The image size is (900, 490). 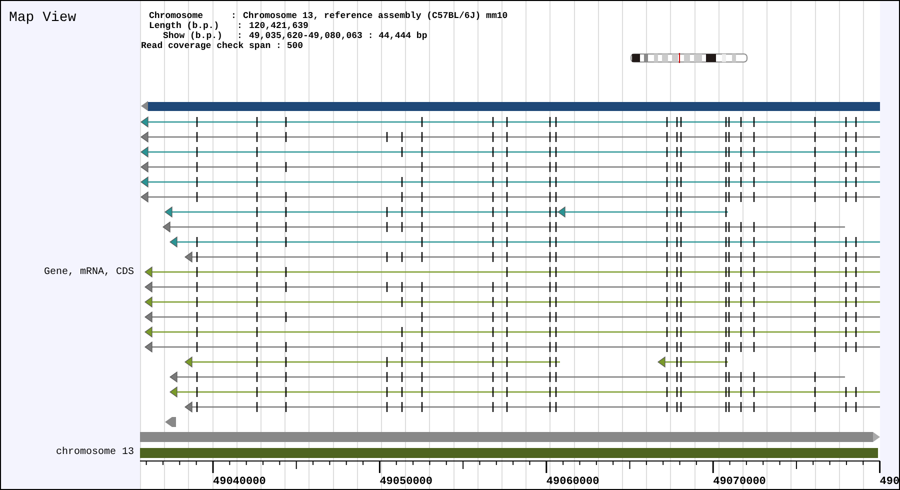 I want to click on coverage-span-text: Read coverage check span : 500, so click(x=222, y=46).